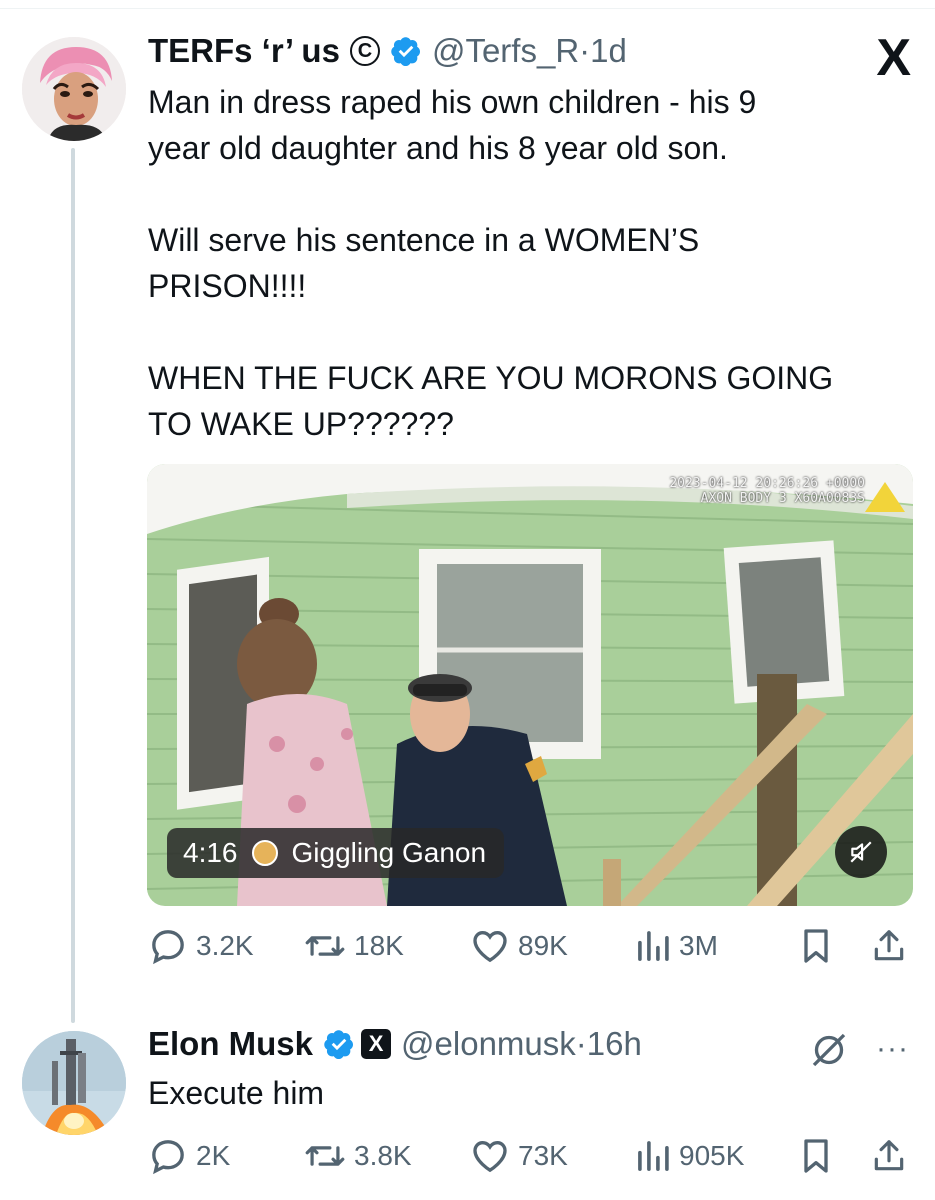 The image size is (935, 1200). Describe the element at coordinates (608, 51) in the screenshot. I see `timestamp: 1d` at that location.